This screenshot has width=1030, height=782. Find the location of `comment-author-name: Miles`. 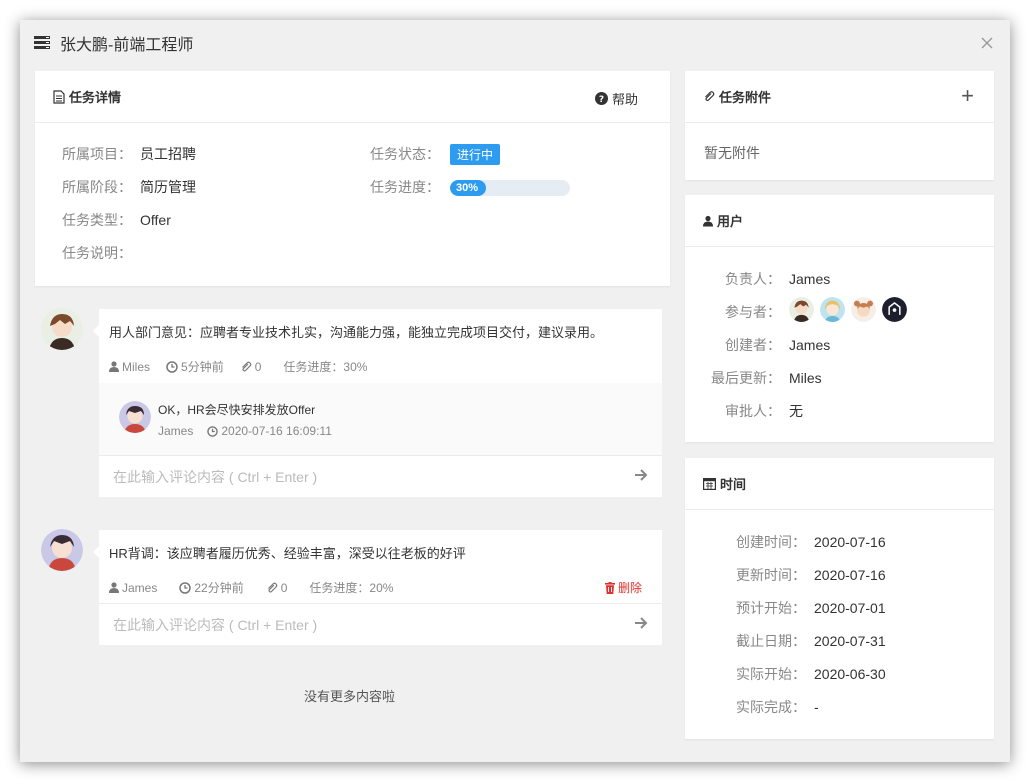

comment-author-name: Miles is located at coordinates (136, 366).